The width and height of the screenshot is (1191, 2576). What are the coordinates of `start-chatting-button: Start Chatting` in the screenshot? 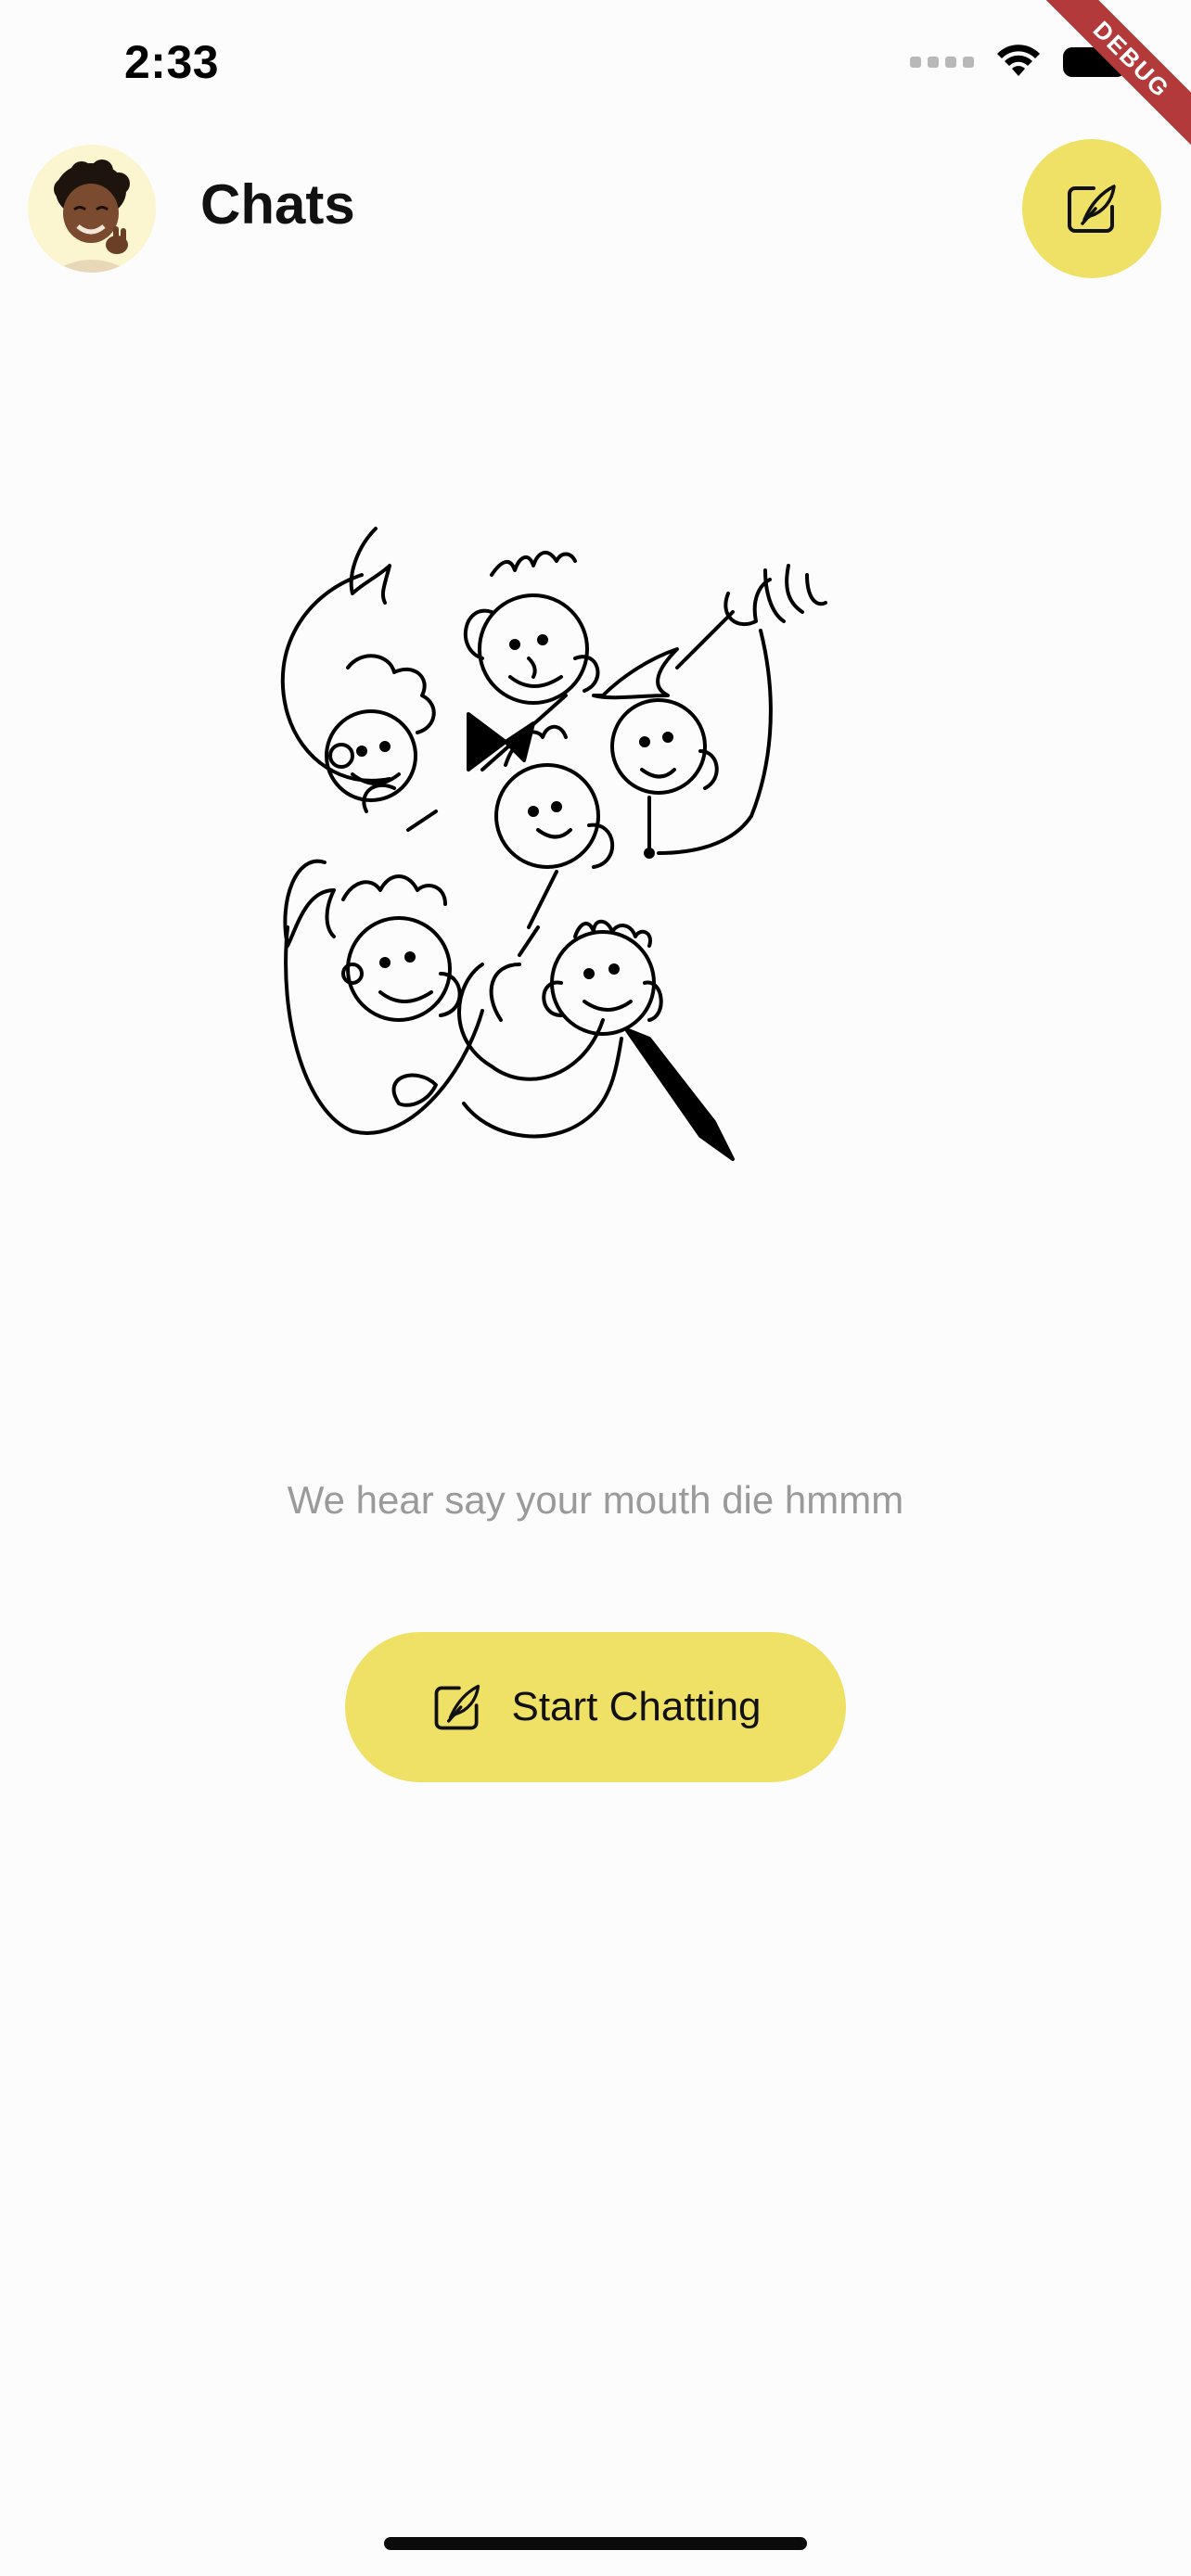 It's located at (595, 1707).